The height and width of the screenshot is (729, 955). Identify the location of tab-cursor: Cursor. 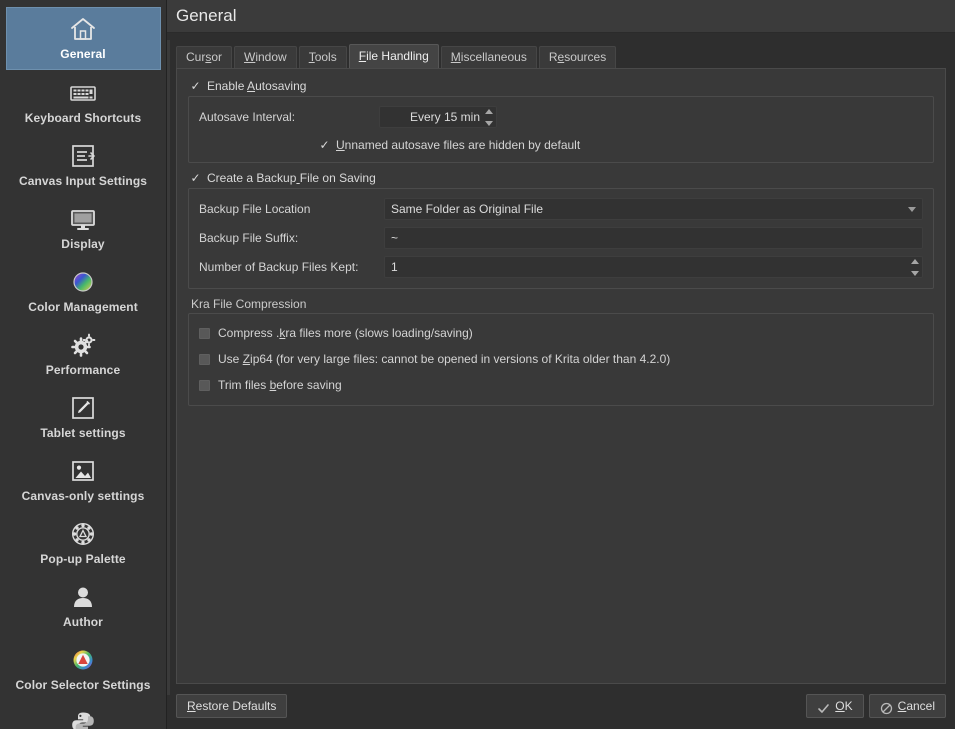
(204, 57).